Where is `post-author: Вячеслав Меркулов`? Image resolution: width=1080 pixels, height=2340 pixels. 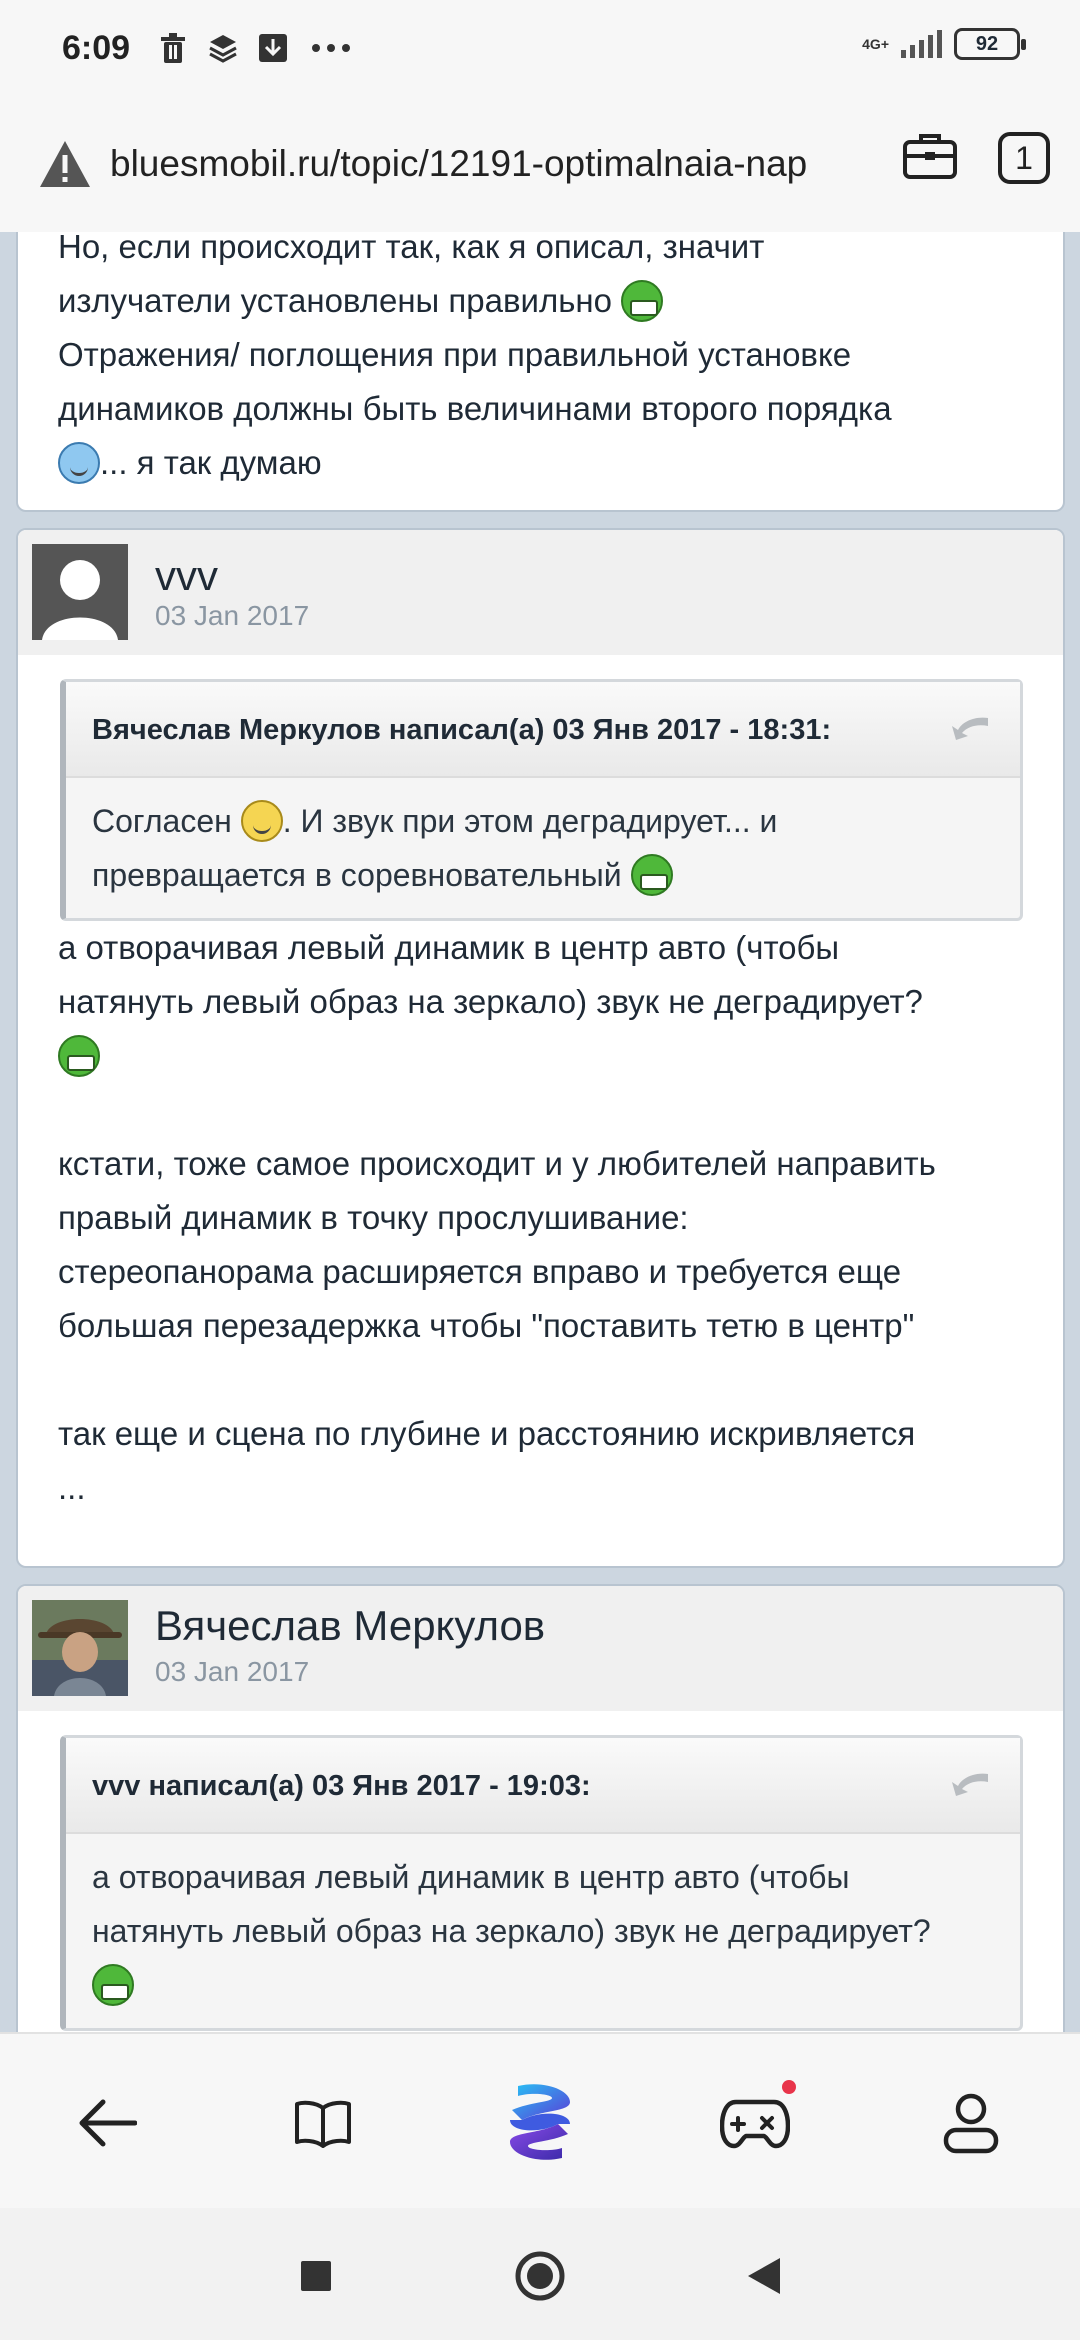
post-author: Вячеслав Меркулов is located at coordinates (350, 1626).